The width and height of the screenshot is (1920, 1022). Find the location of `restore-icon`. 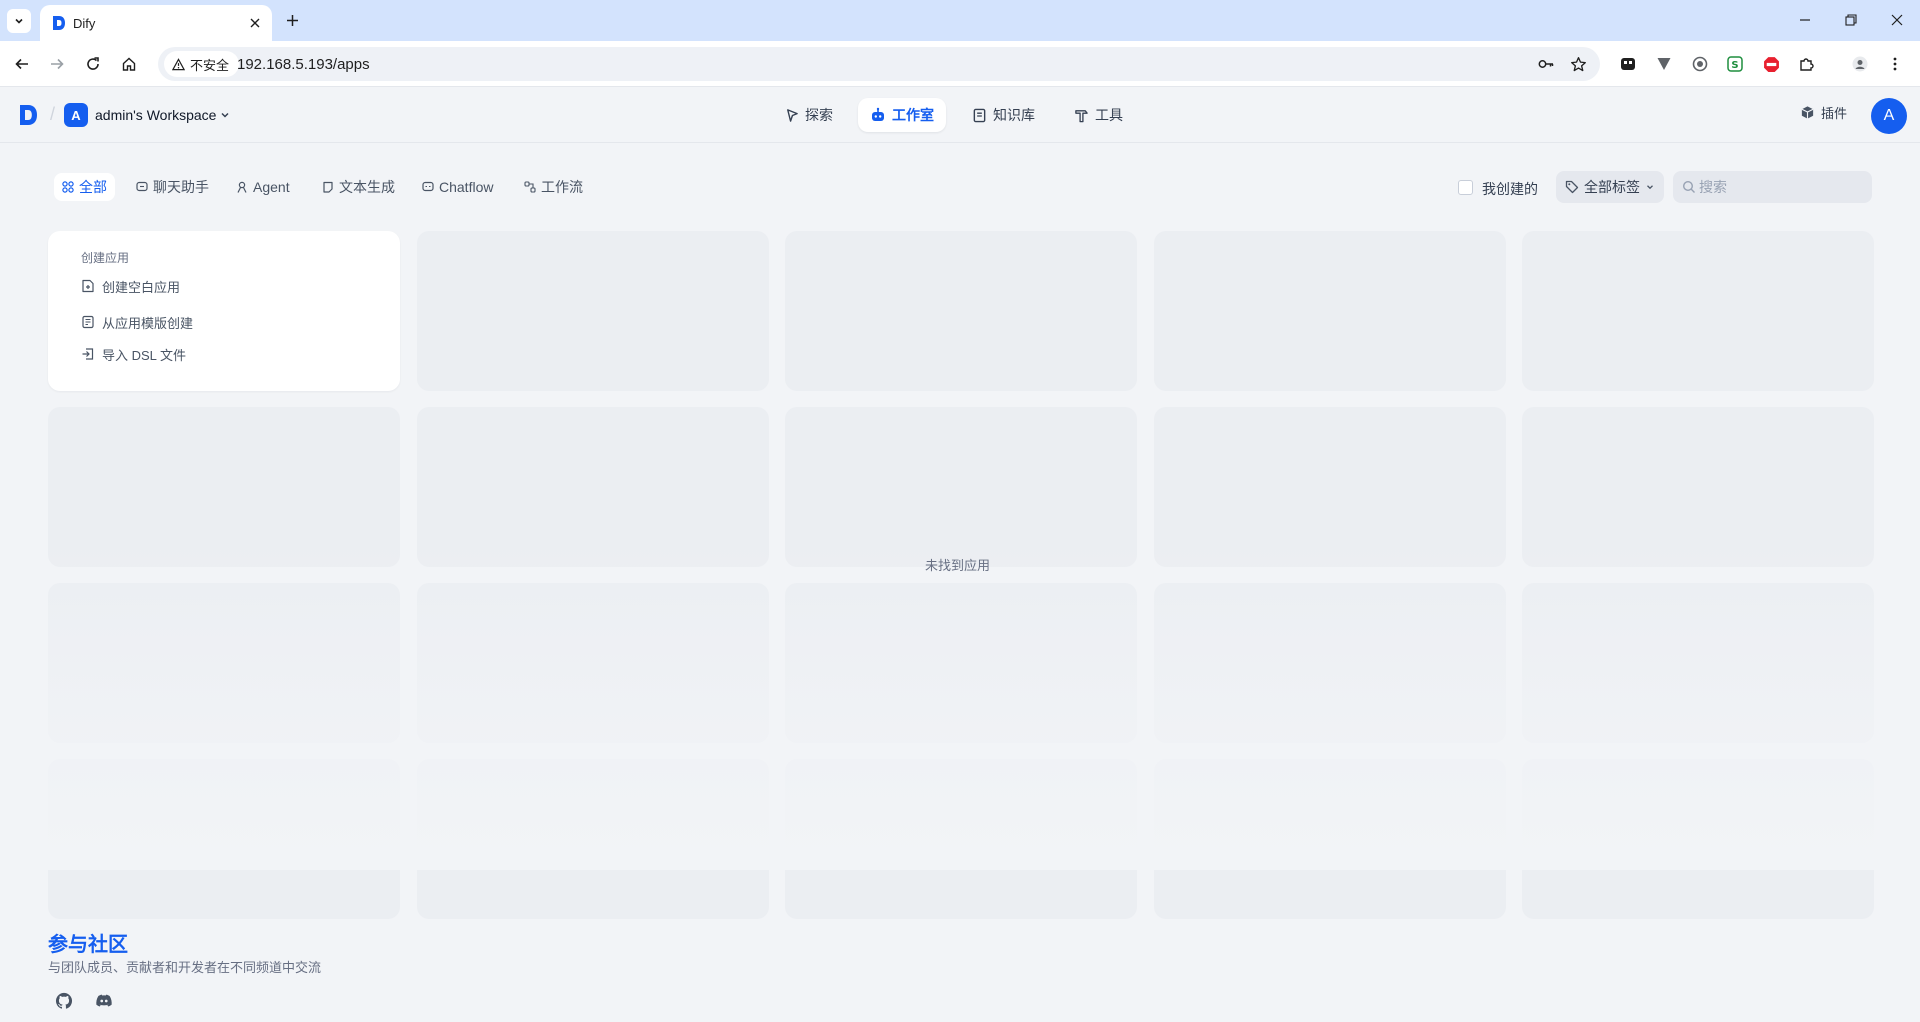

restore-icon is located at coordinates (1851, 20).